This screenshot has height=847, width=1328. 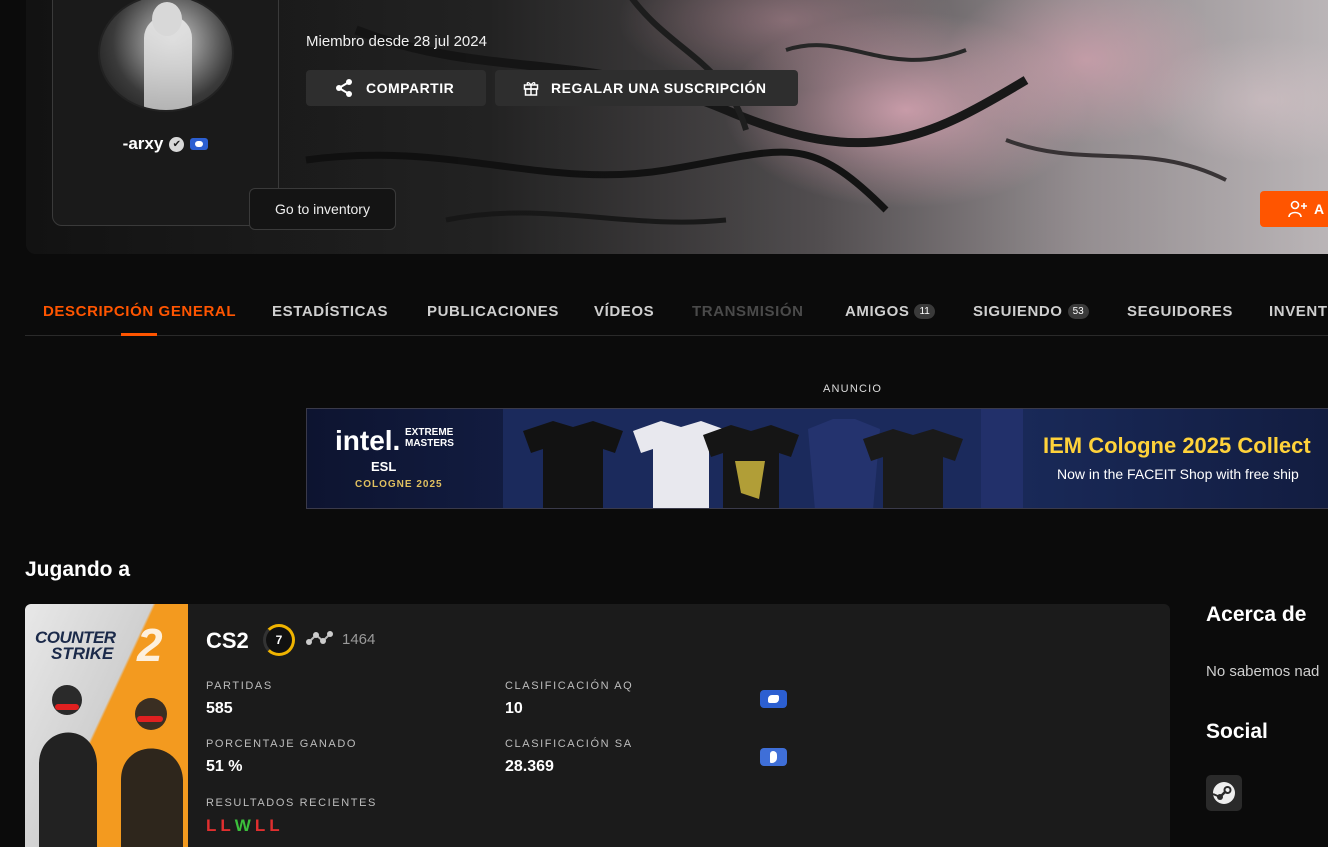 I want to click on tab-label: PUBLICACIONES, so click(x=493, y=311).